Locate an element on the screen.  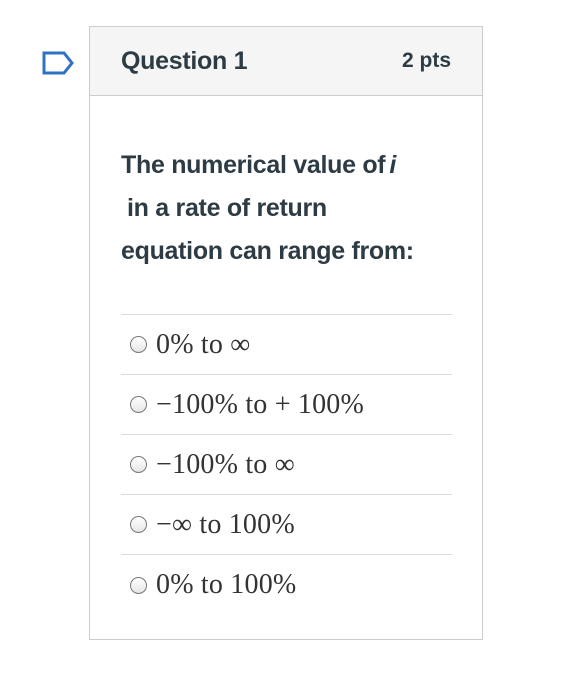
answer-option-5: 0% to 100% is located at coordinates (286, 585).